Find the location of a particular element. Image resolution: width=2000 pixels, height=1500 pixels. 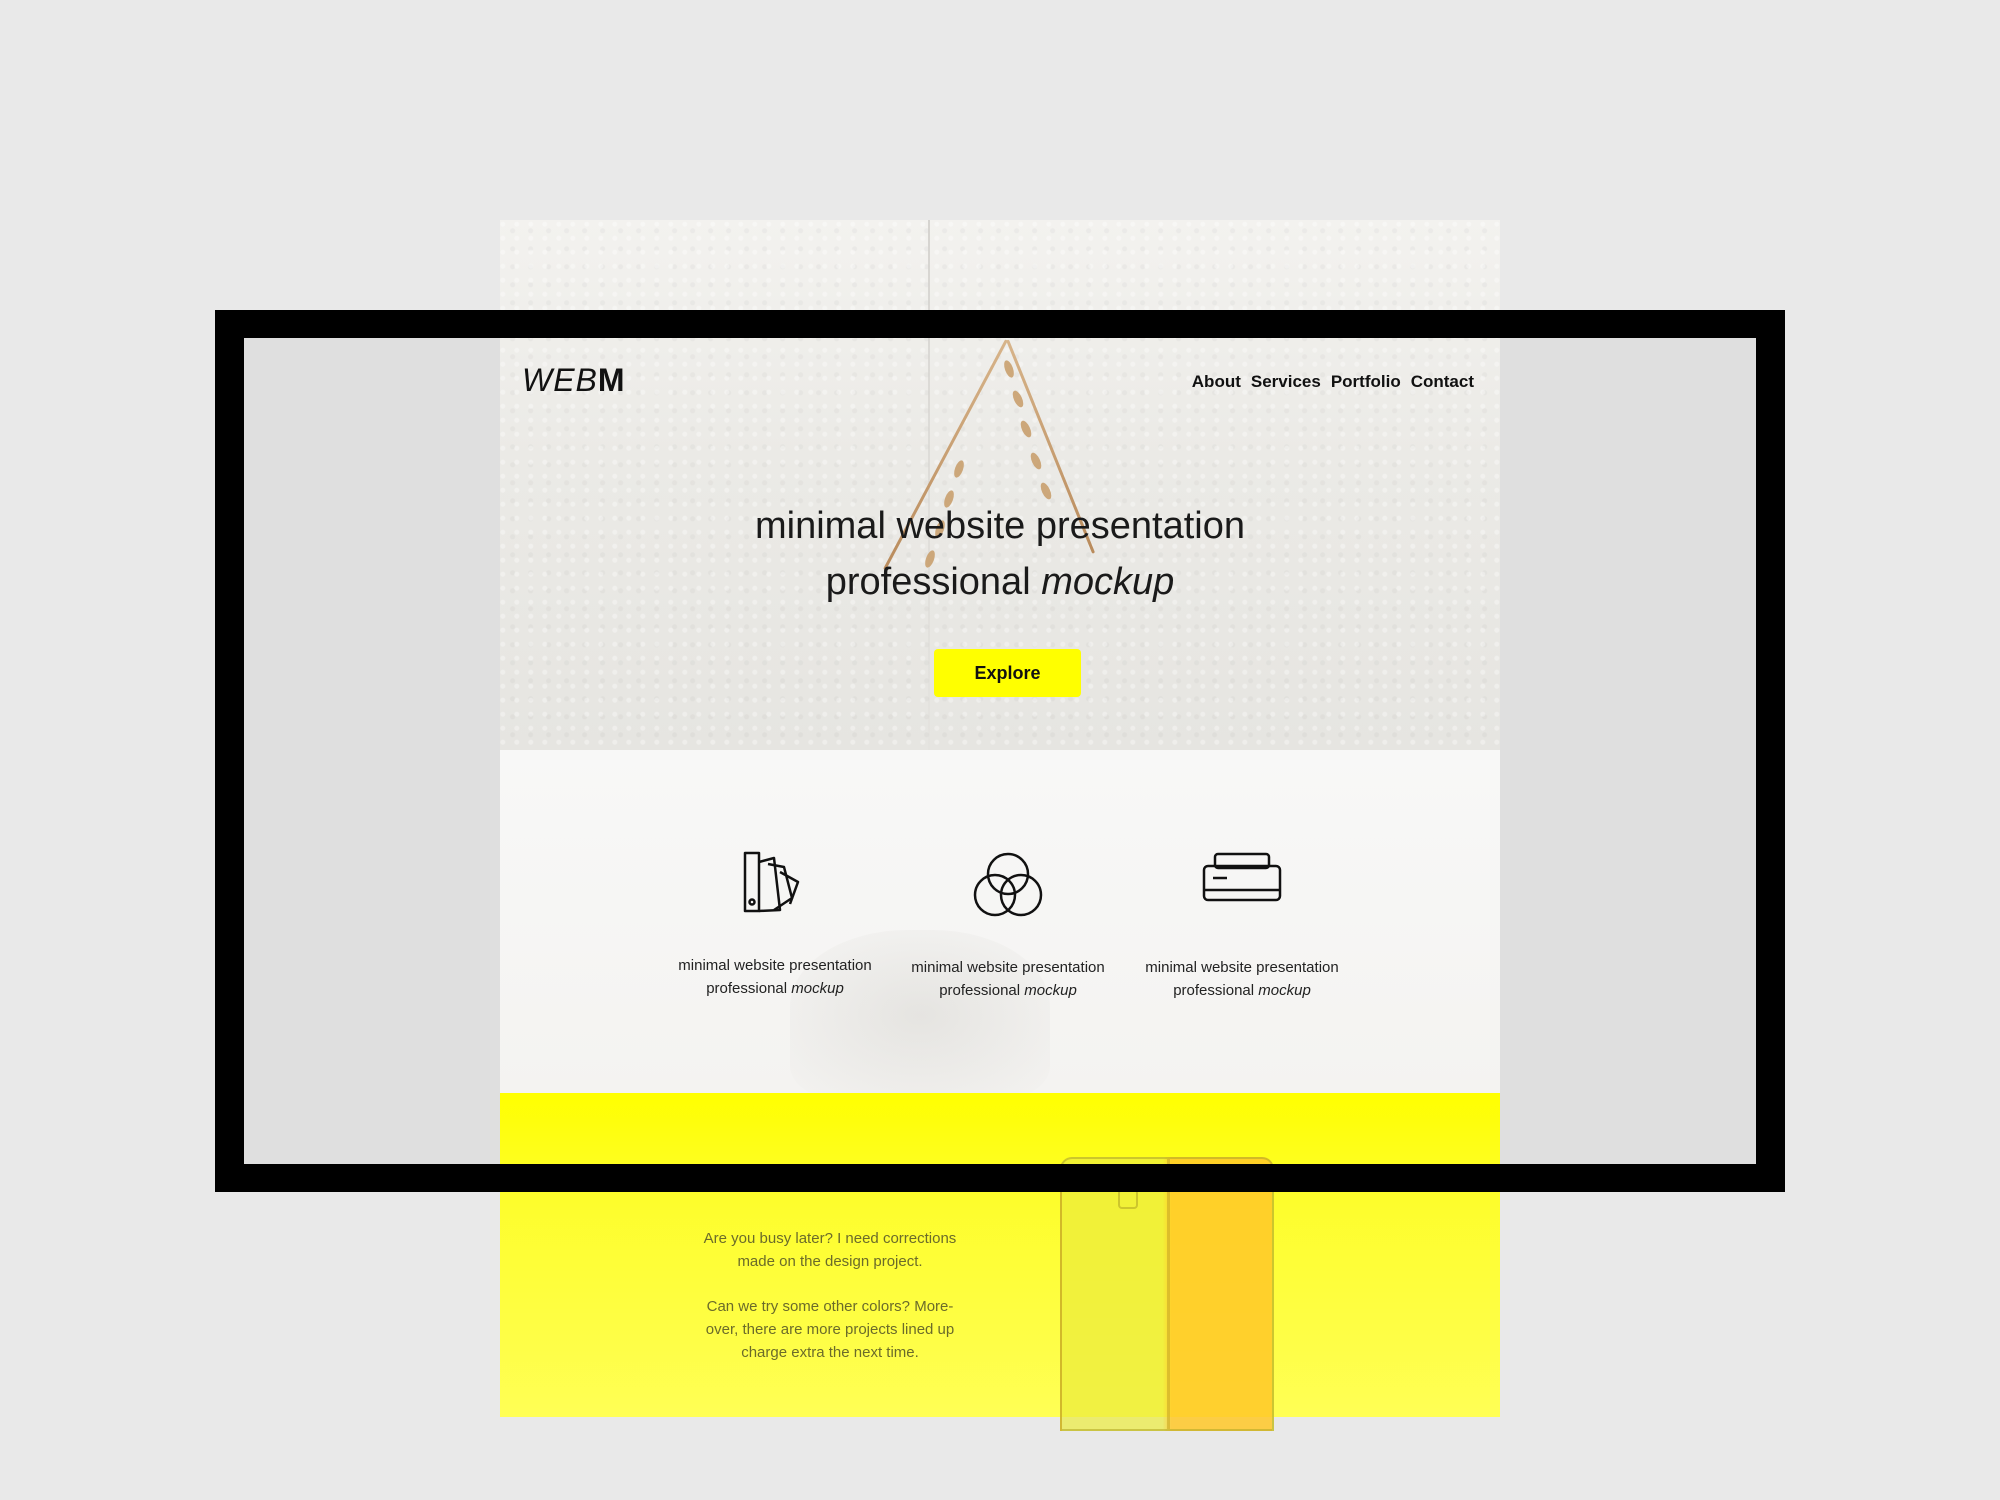

monitor-bezel-bottom is located at coordinates (1000, 1178).